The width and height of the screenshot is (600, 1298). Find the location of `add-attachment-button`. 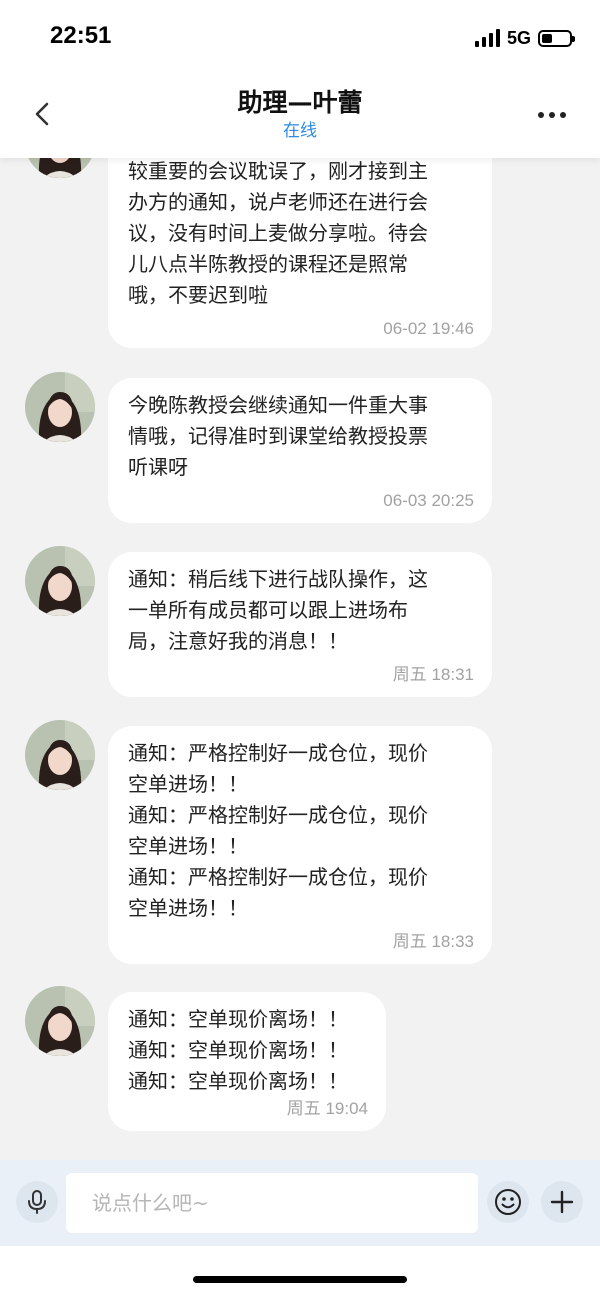

add-attachment-button is located at coordinates (562, 1202).